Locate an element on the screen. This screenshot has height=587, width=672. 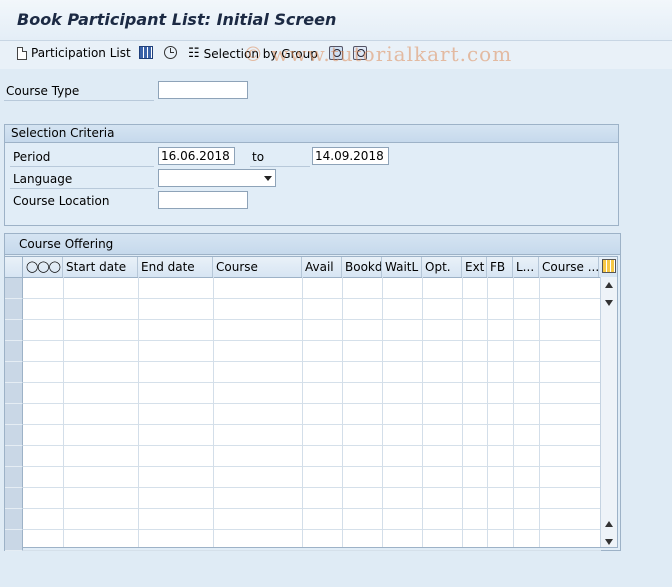
course-location-label: Course Location is located at coordinates (61, 201).